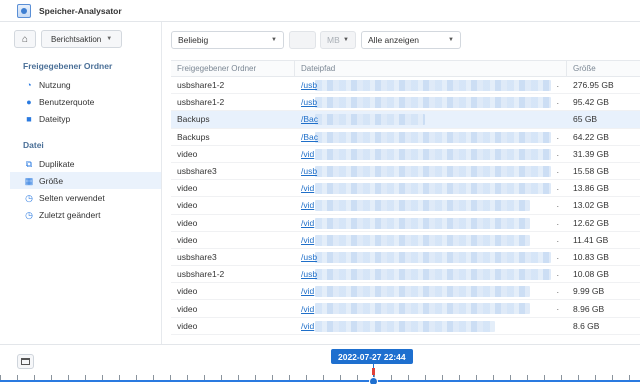 This screenshot has height=384, width=640. I want to click on table-row: usbshare3/usb. 10.83 GB, so click(405, 258).